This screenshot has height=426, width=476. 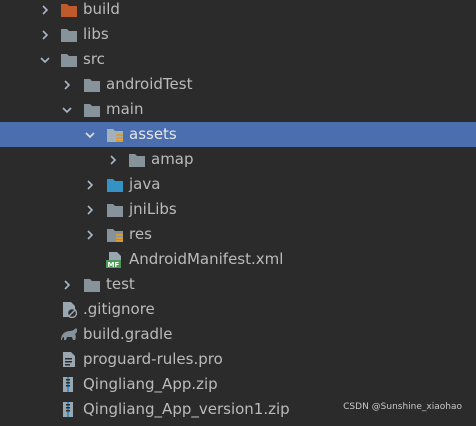 What do you see at coordinates (94, 59) in the screenshot?
I see `tree-item-label: src` at bounding box center [94, 59].